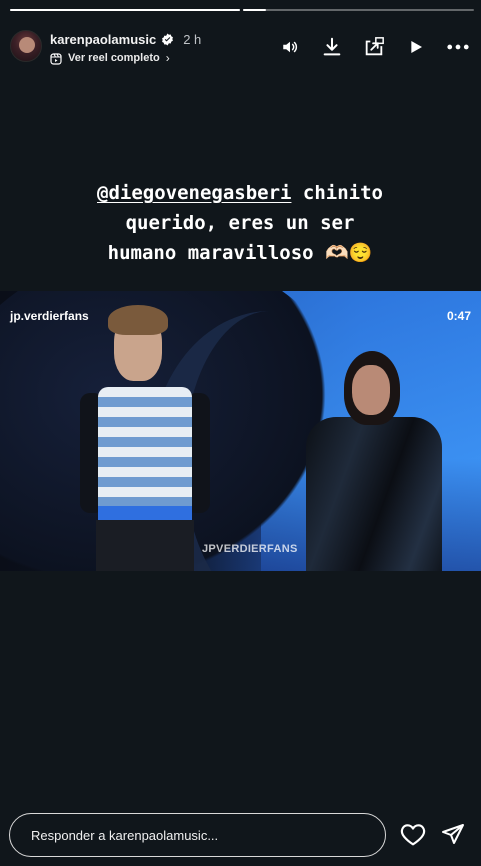 This screenshot has height=866, width=481. Describe the element at coordinates (194, 193) in the screenshot. I see `mention-link: @diegovenegasberi` at that location.